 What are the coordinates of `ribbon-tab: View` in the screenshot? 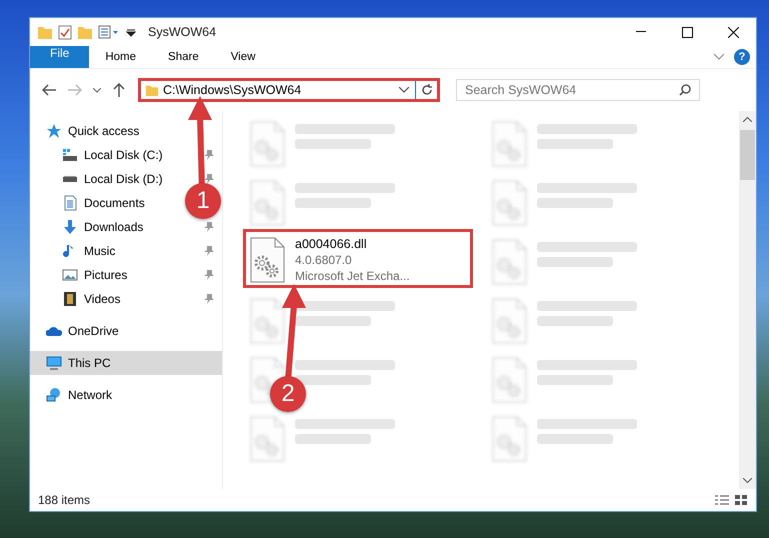 It's located at (243, 57).